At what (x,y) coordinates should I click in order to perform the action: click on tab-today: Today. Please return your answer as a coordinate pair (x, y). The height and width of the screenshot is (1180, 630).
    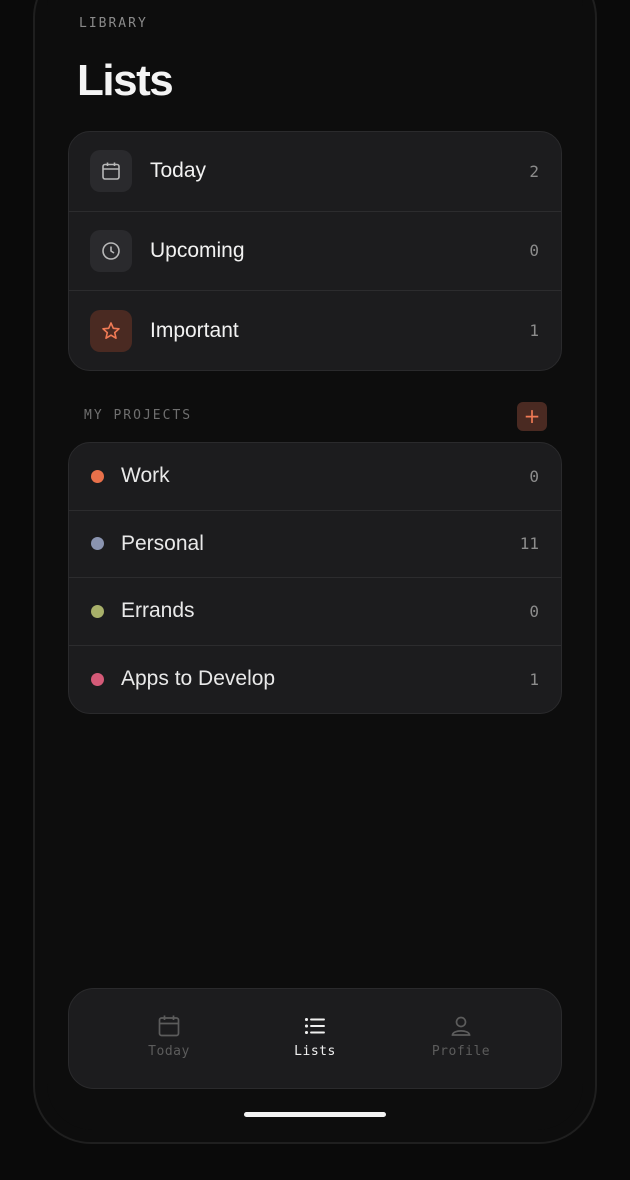
    Looking at the image, I should click on (169, 1036).